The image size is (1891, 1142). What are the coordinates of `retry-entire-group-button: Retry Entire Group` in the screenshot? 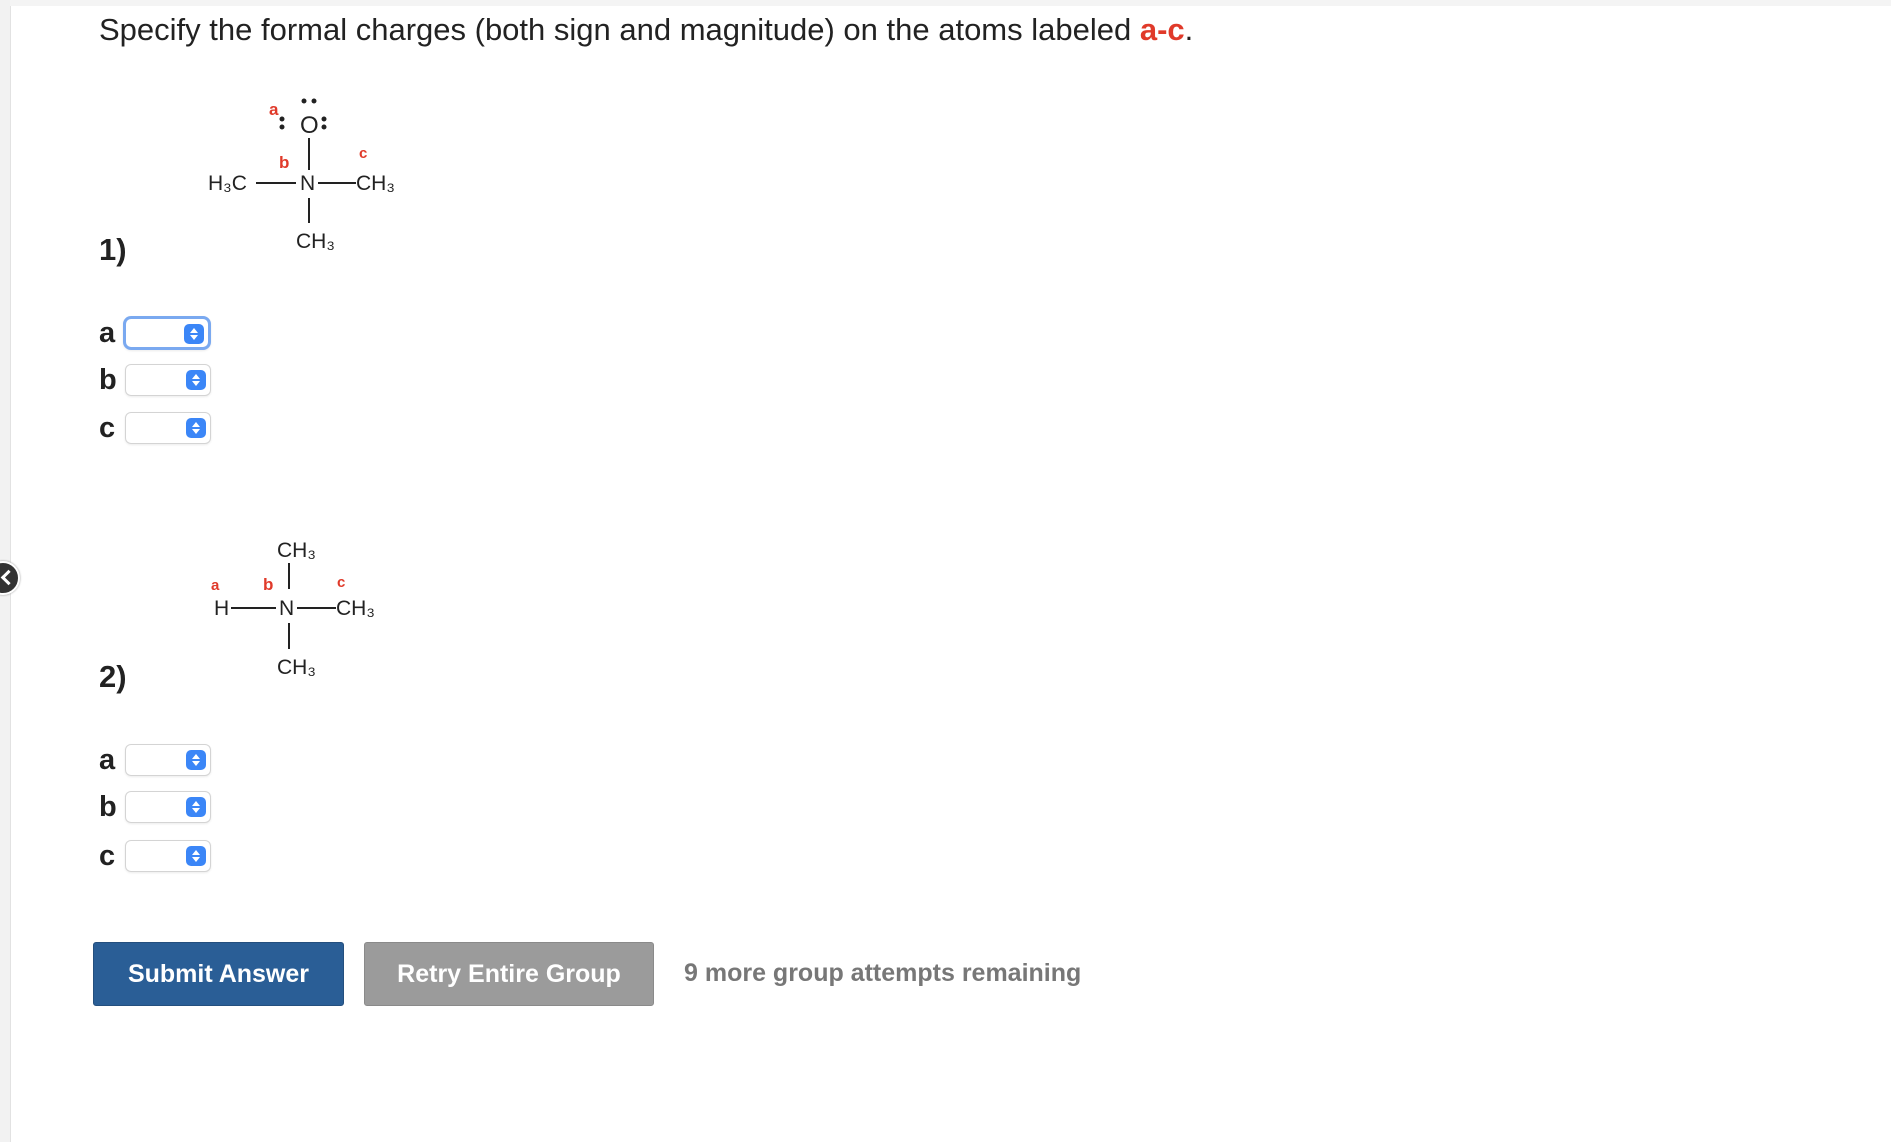 It's located at (509, 974).